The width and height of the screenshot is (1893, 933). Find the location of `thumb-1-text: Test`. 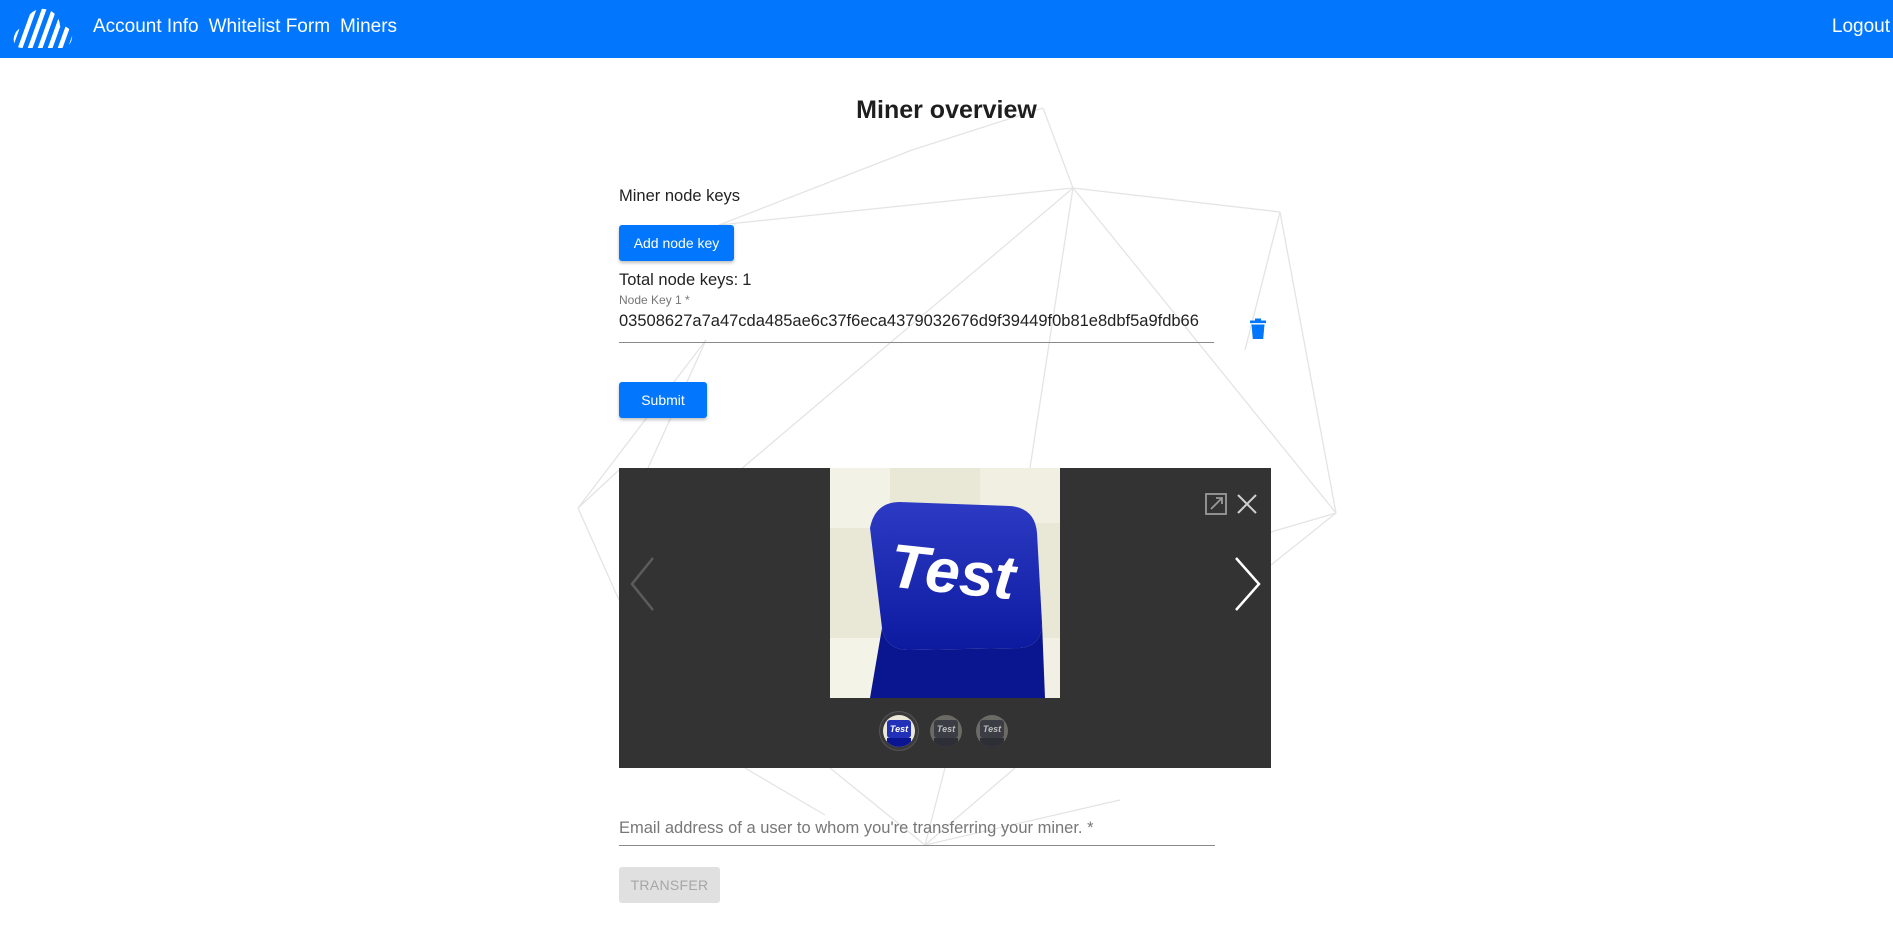

thumb-1-text: Test is located at coordinates (899, 729).